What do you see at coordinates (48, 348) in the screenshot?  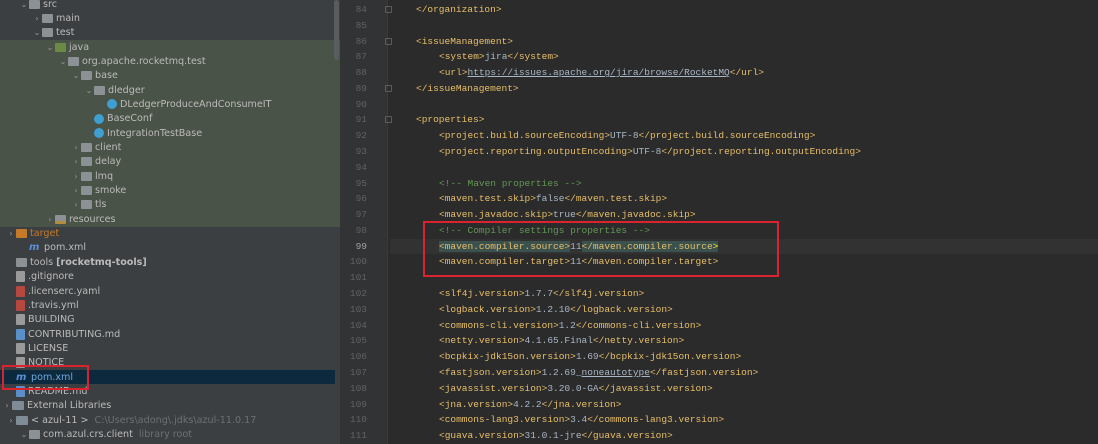 I see `tree-item-label: LICENSE` at bounding box center [48, 348].